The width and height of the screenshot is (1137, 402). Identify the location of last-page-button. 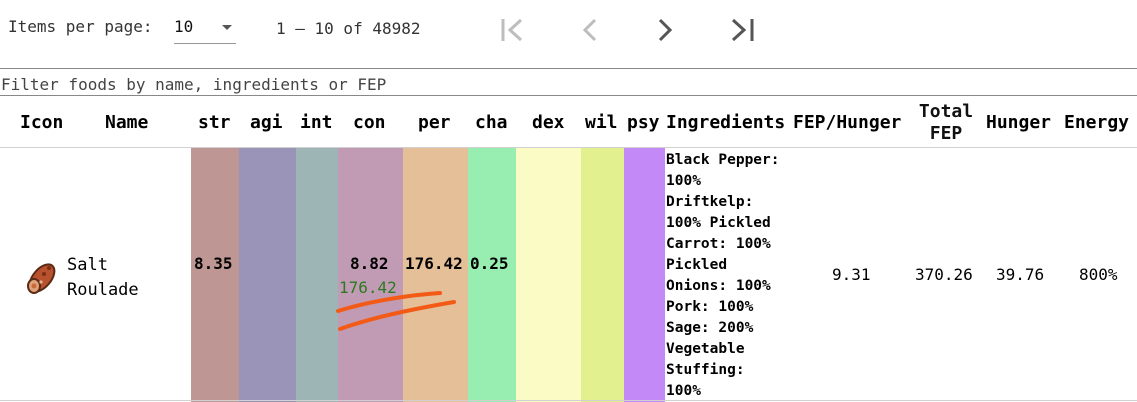
(742, 30).